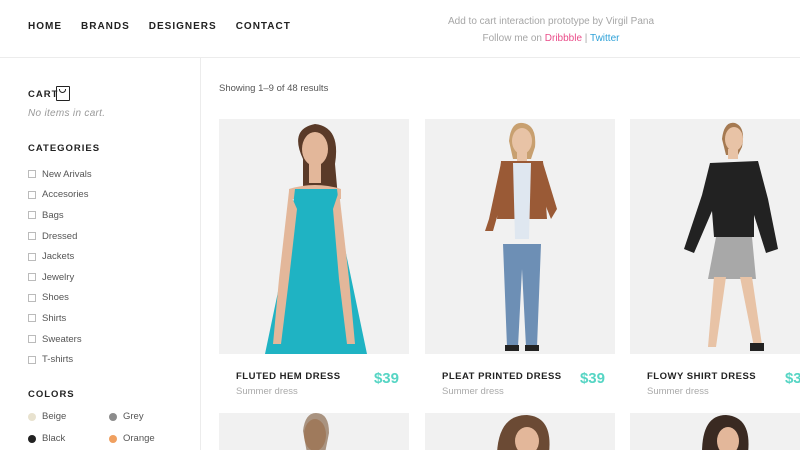 The width and height of the screenshot is (800, 450). What do you see at coordinates (68, 438) in the screenshot?
I see `color-black: Black` at bounding box center [68, 438].